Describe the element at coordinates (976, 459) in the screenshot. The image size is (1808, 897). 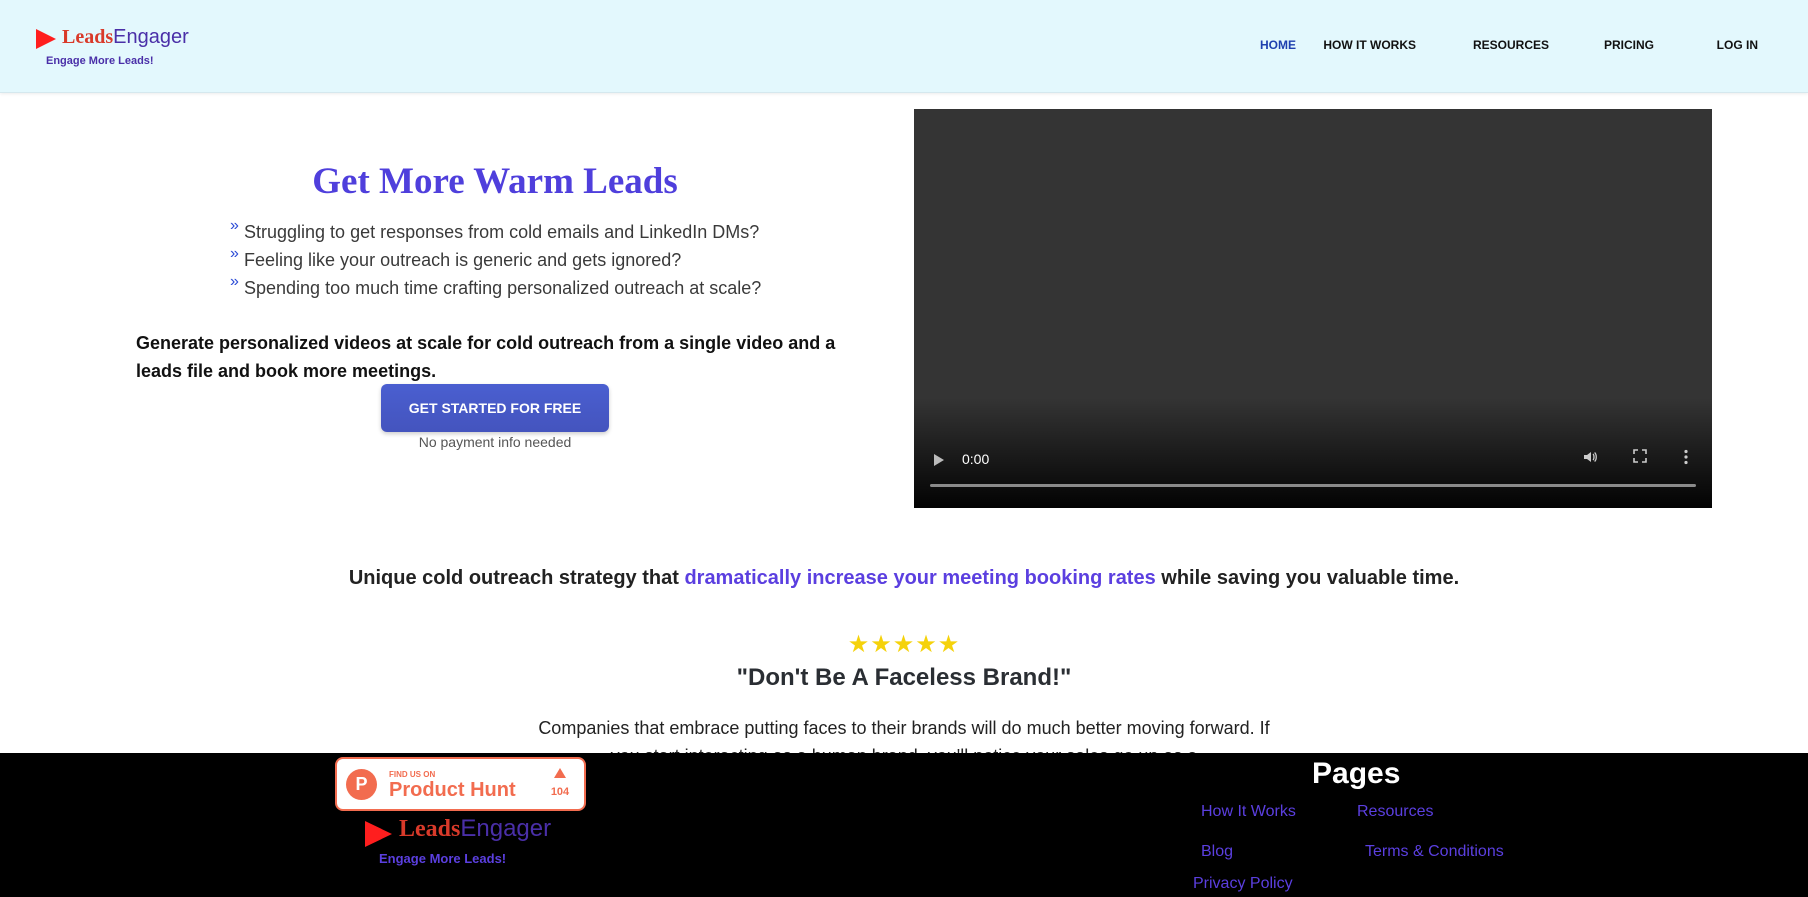
I see `video-time: 0:00` at that location.